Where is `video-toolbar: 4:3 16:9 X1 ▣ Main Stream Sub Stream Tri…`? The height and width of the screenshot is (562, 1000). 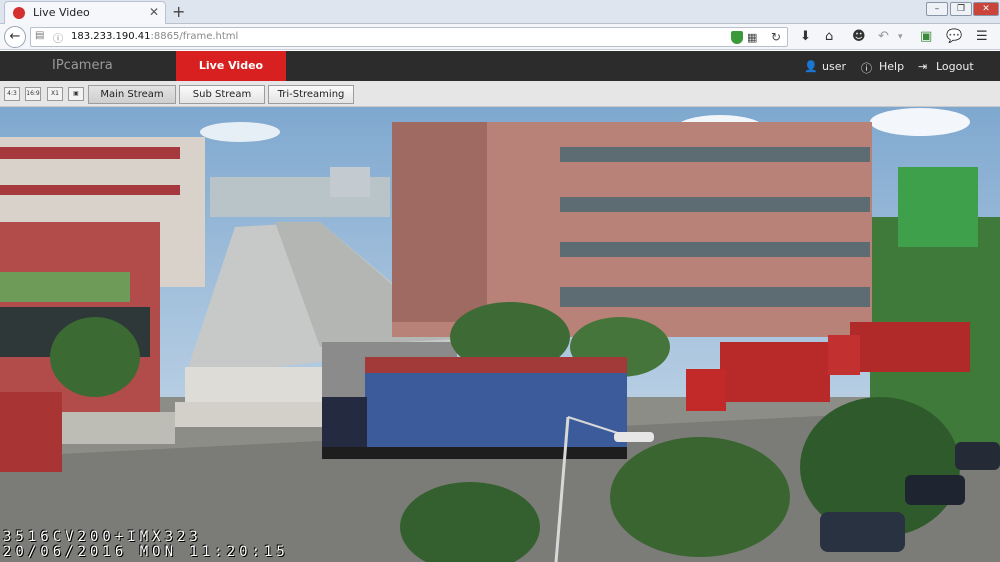 video-toolbar: 4:3 16:9 X1 ▣ Main Stream Sub Stream Tri… is located at coordinates (500, 94).